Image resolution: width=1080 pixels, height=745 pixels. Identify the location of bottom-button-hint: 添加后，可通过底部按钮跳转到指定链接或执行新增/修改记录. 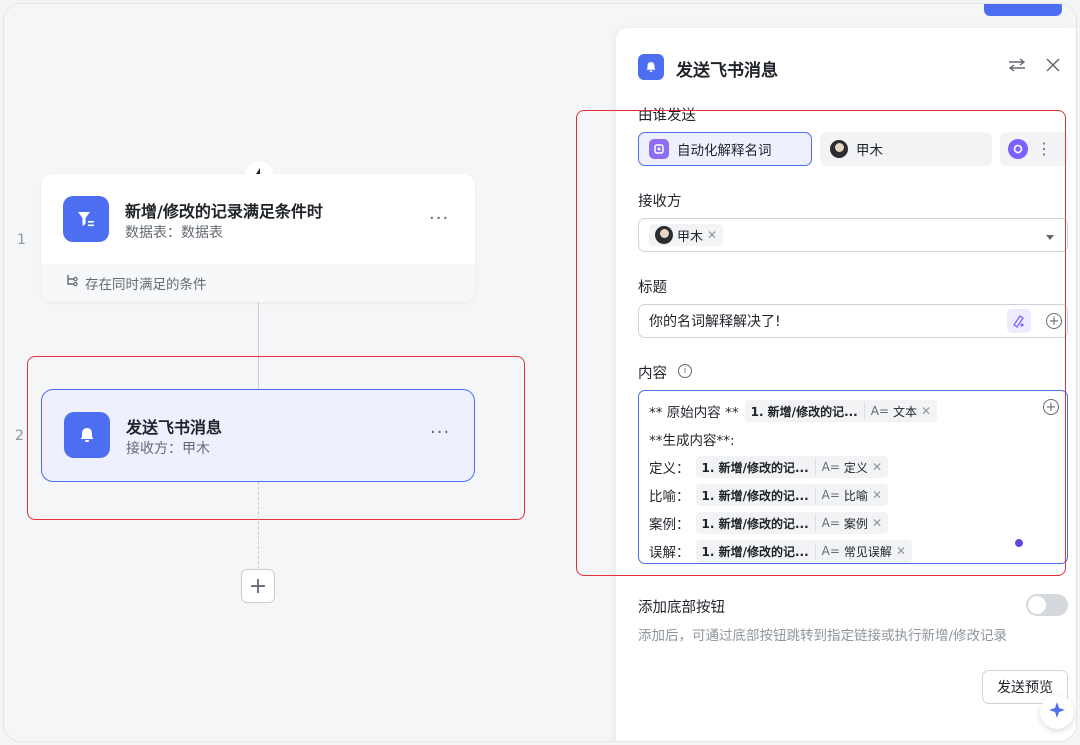
(823, 636).